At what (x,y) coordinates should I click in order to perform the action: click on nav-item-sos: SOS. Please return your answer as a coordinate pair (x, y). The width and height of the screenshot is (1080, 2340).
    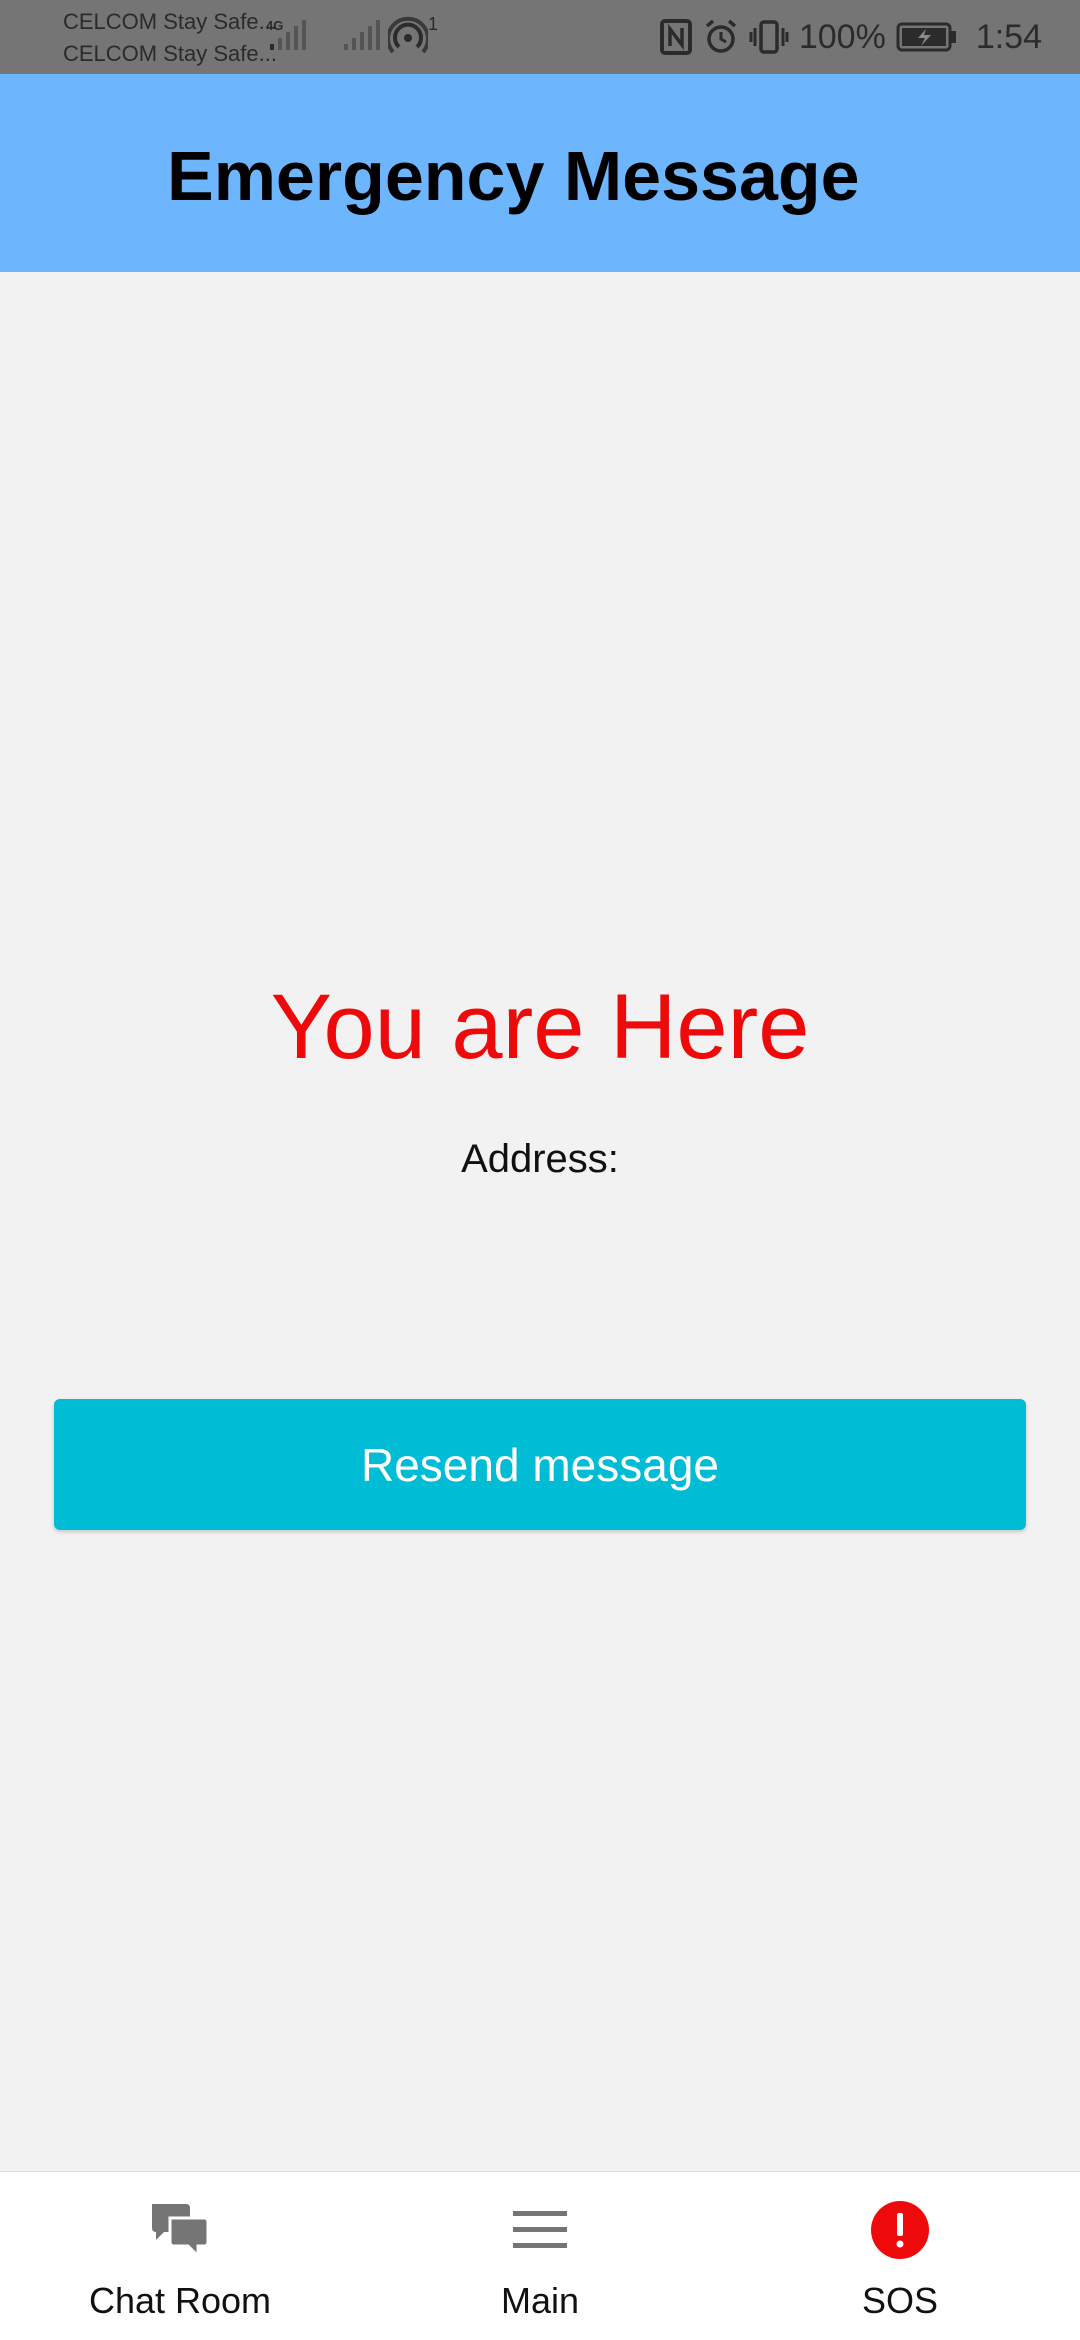
    Looking at the image, I should click on (900, 2256).